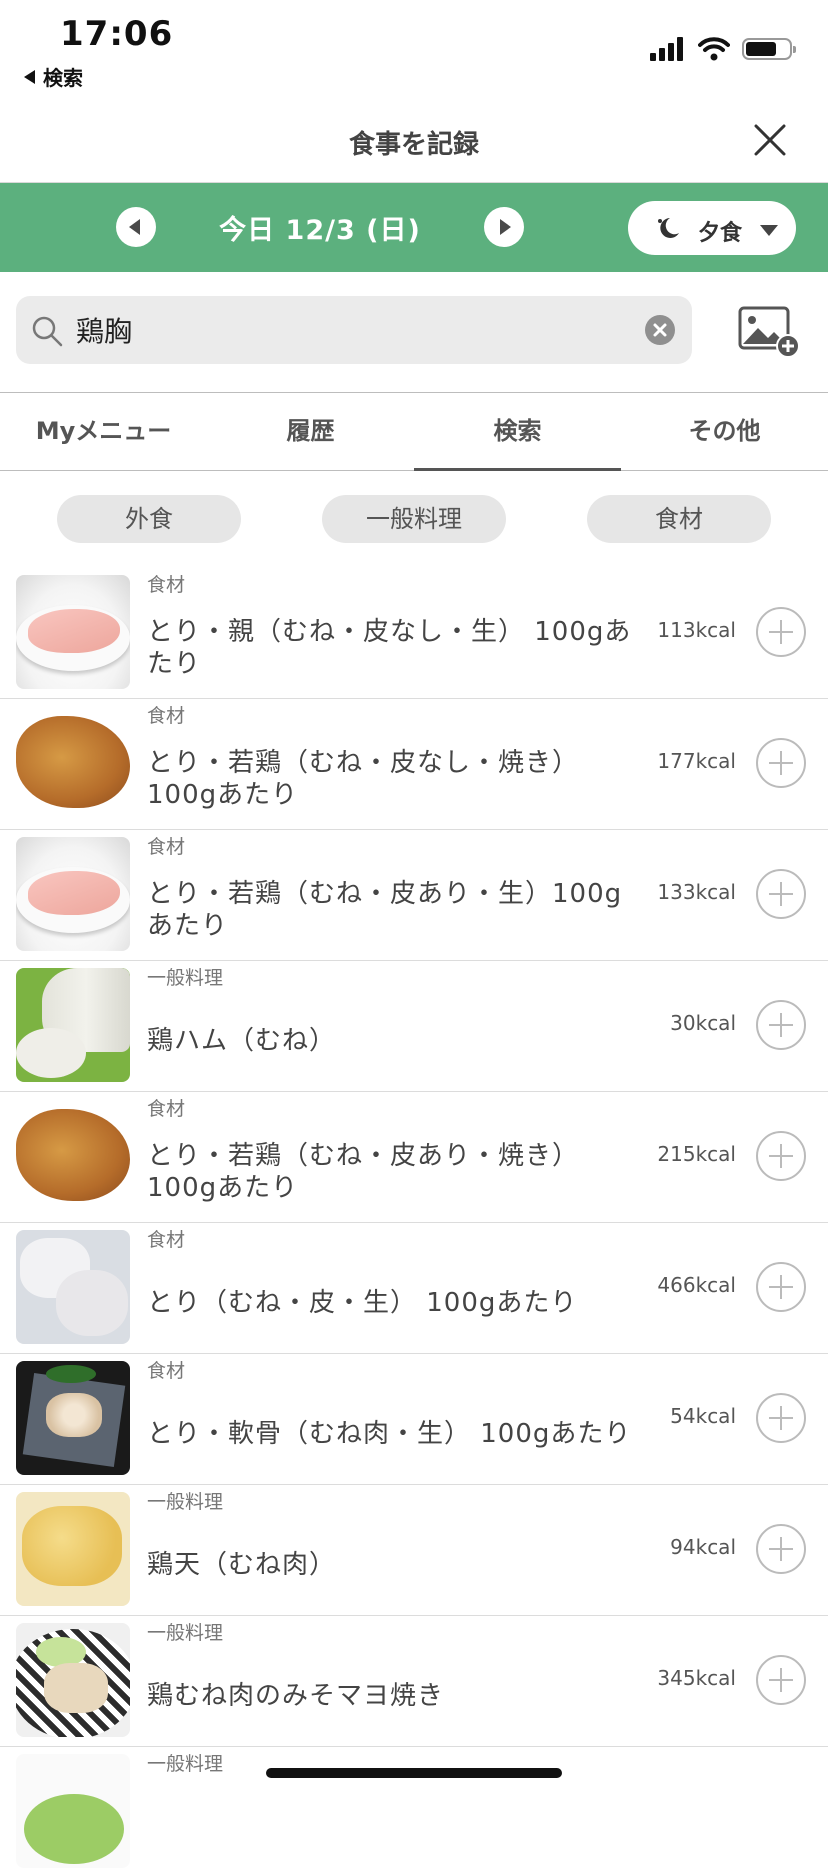 The image size is (828, 1868). I want to click on status-time: 17:06, so click(117, 34).